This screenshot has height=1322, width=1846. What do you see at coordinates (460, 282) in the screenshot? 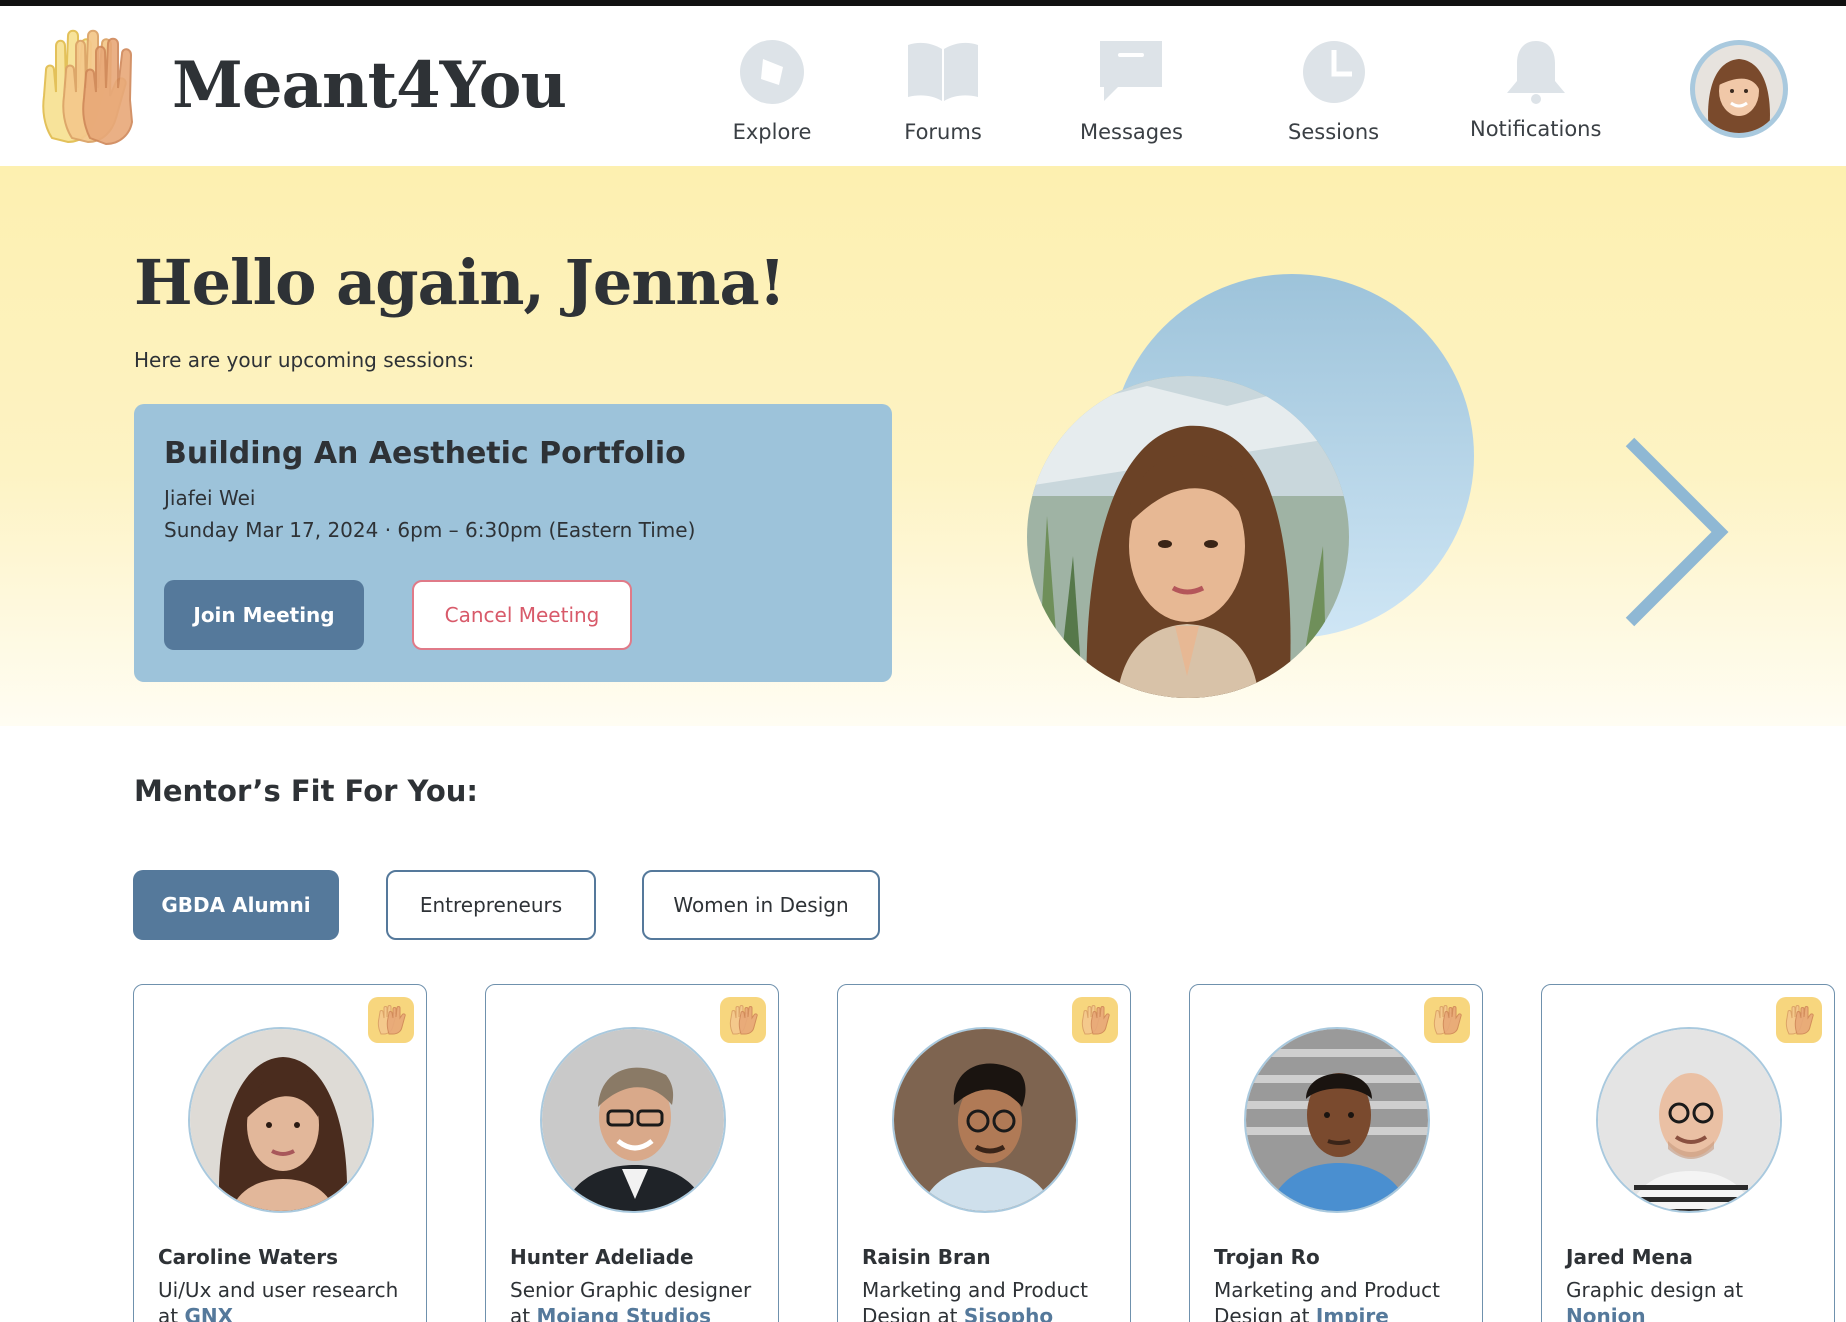
I see `greeting-heading: Hello again, Jenna!` at bounding box center [460, 282].